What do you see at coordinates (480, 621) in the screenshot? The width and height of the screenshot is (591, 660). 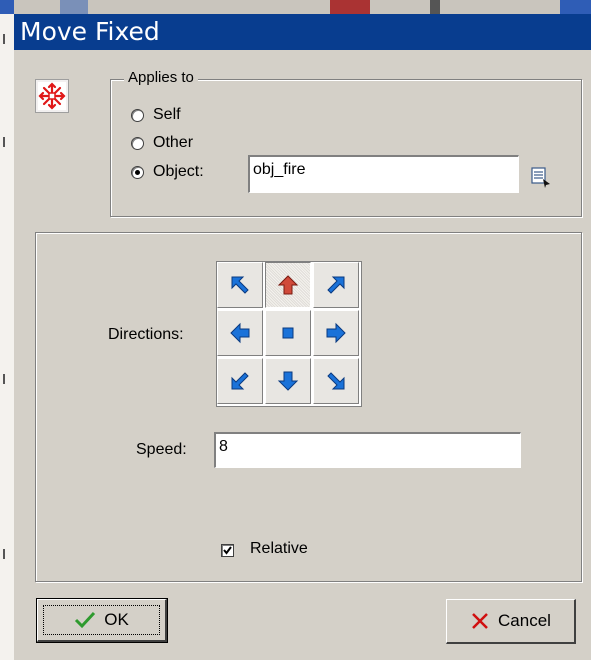 I see `close-icon` at bounding box center [480, 621].